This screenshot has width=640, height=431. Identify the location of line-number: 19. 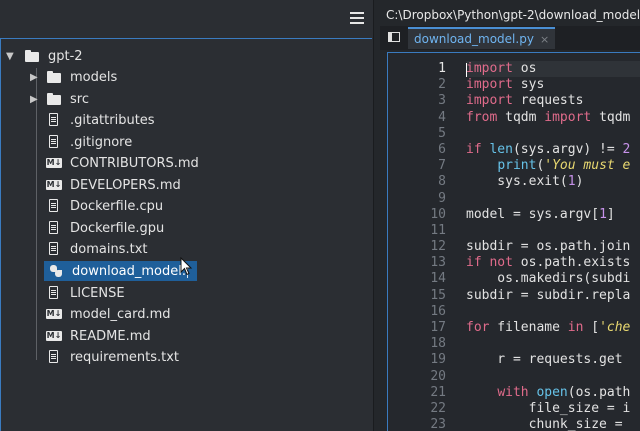
(438, 360).